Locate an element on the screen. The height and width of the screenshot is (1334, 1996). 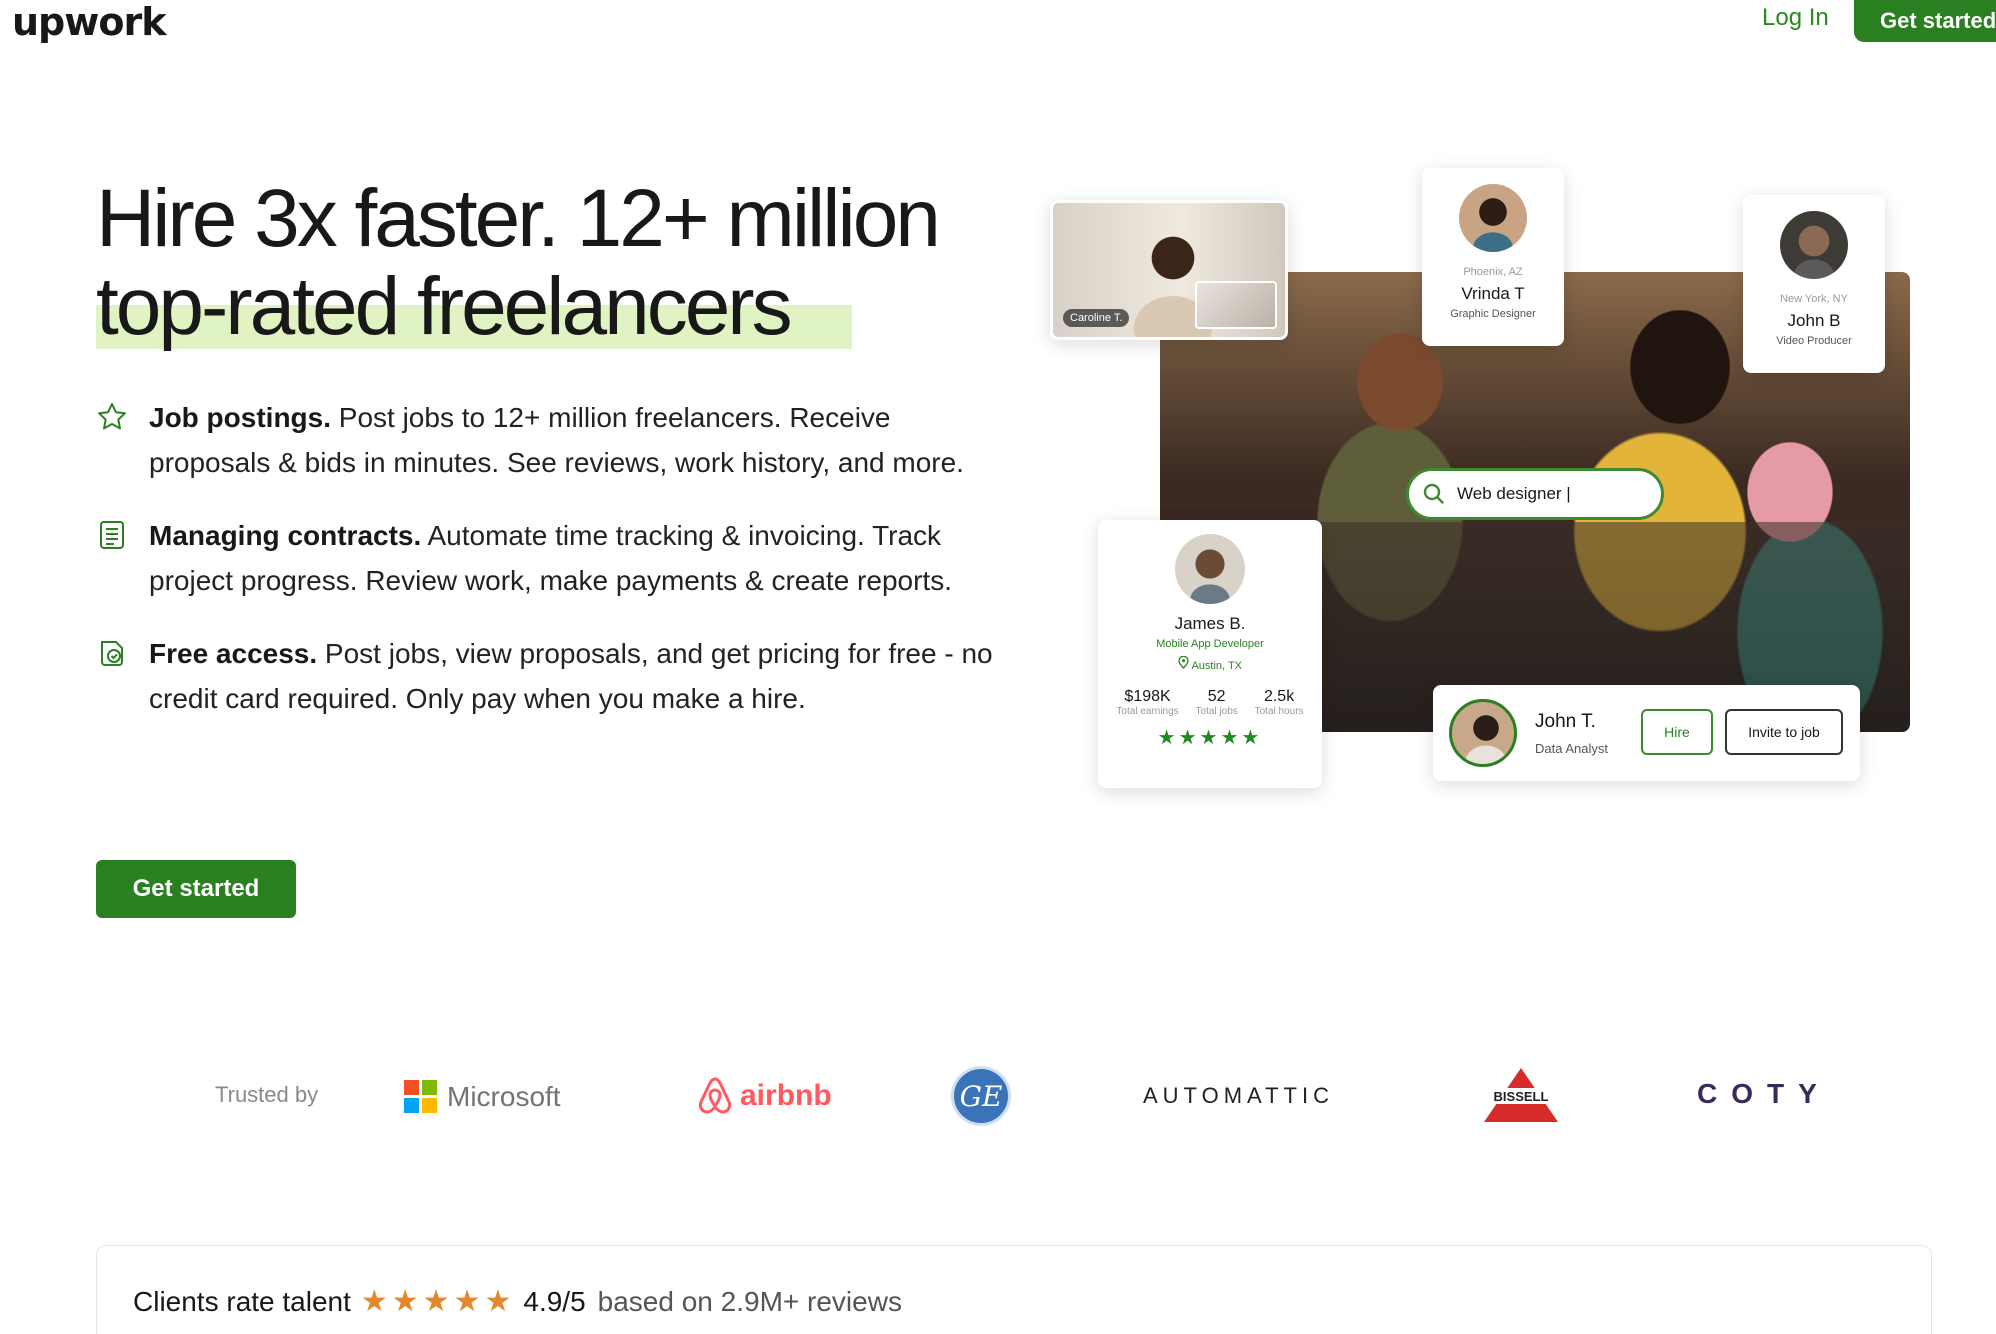
document-list-icon is located at coordinates (112, 535).